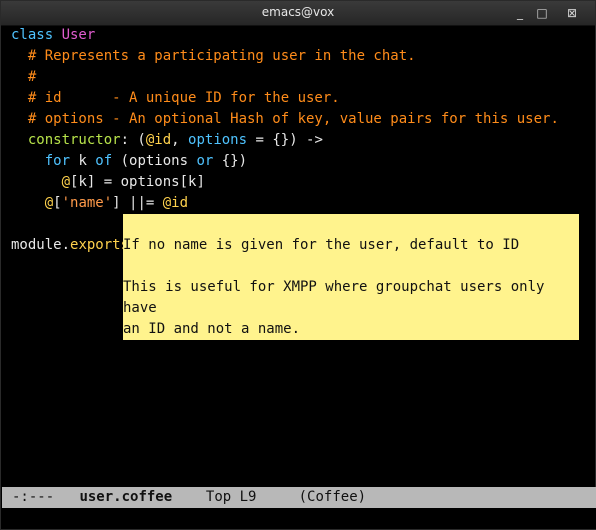 The width and height of the screenshot is (596, 530). I want to click on code-token: for, so click(45, 161).